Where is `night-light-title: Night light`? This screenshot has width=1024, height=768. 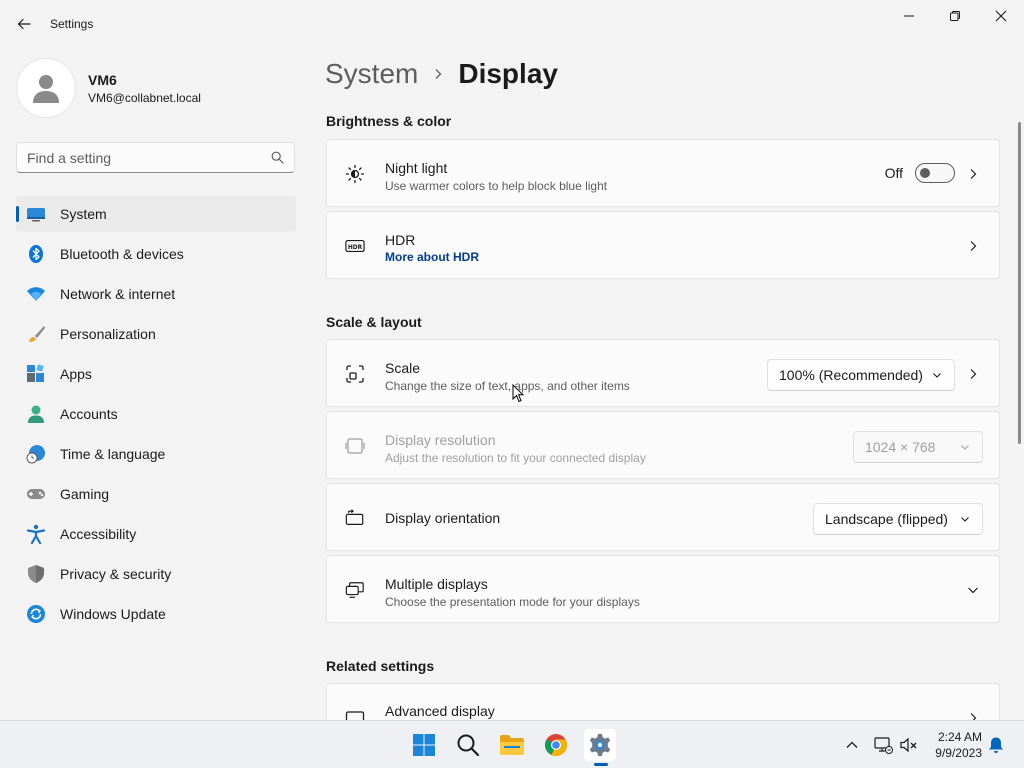
night-light-title: Night light is located at coordinates (416, 168).